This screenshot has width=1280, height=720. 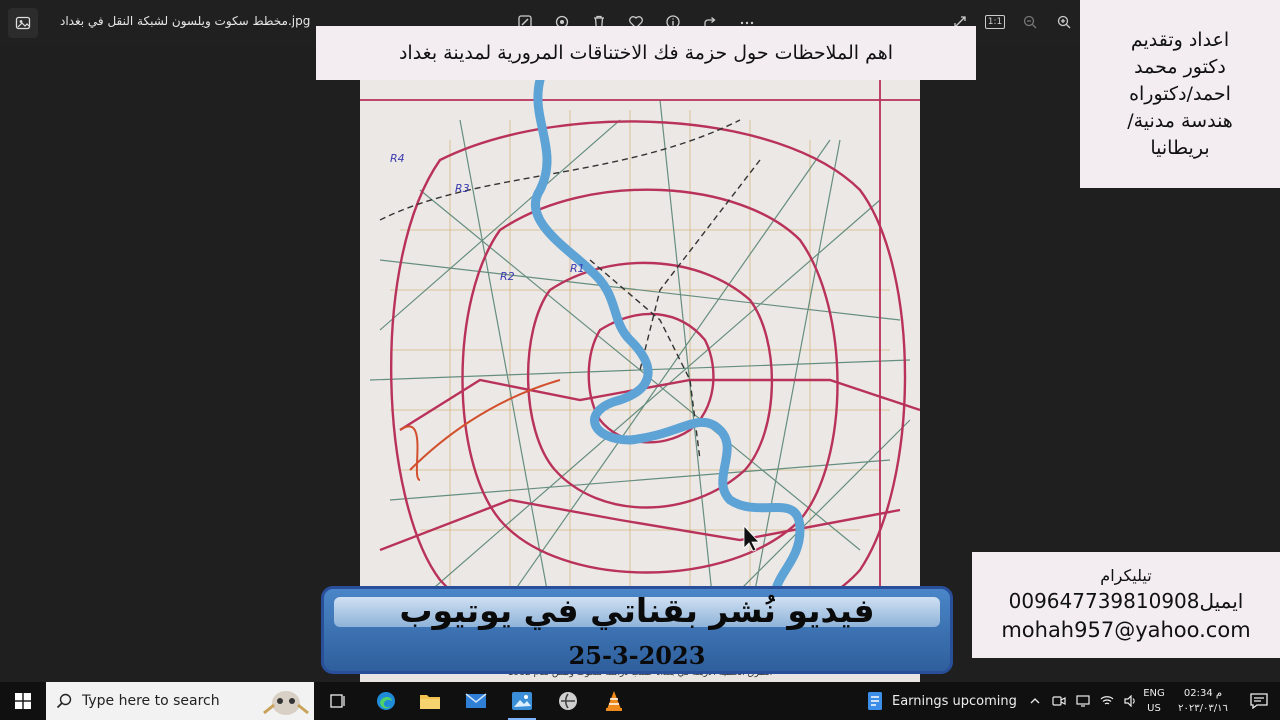 I want to click on news-text: Earnings upcoming, so click(x=954, y=701).